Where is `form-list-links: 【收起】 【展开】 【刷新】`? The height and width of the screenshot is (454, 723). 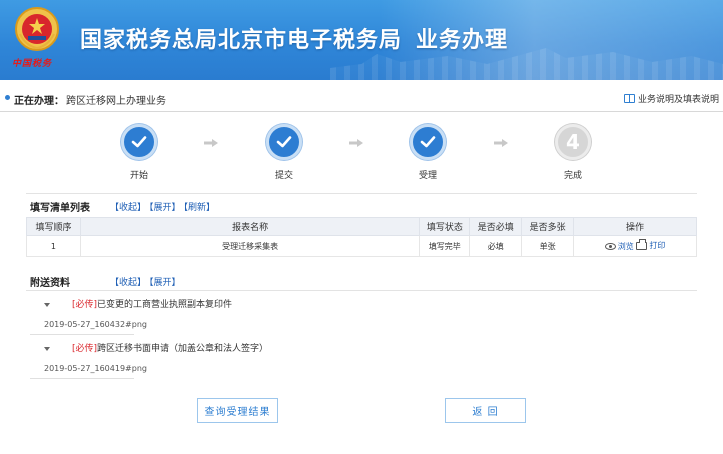
form-list-links: 【收起】 【展开】 【刷新】 is located at coordinates (164, 206).